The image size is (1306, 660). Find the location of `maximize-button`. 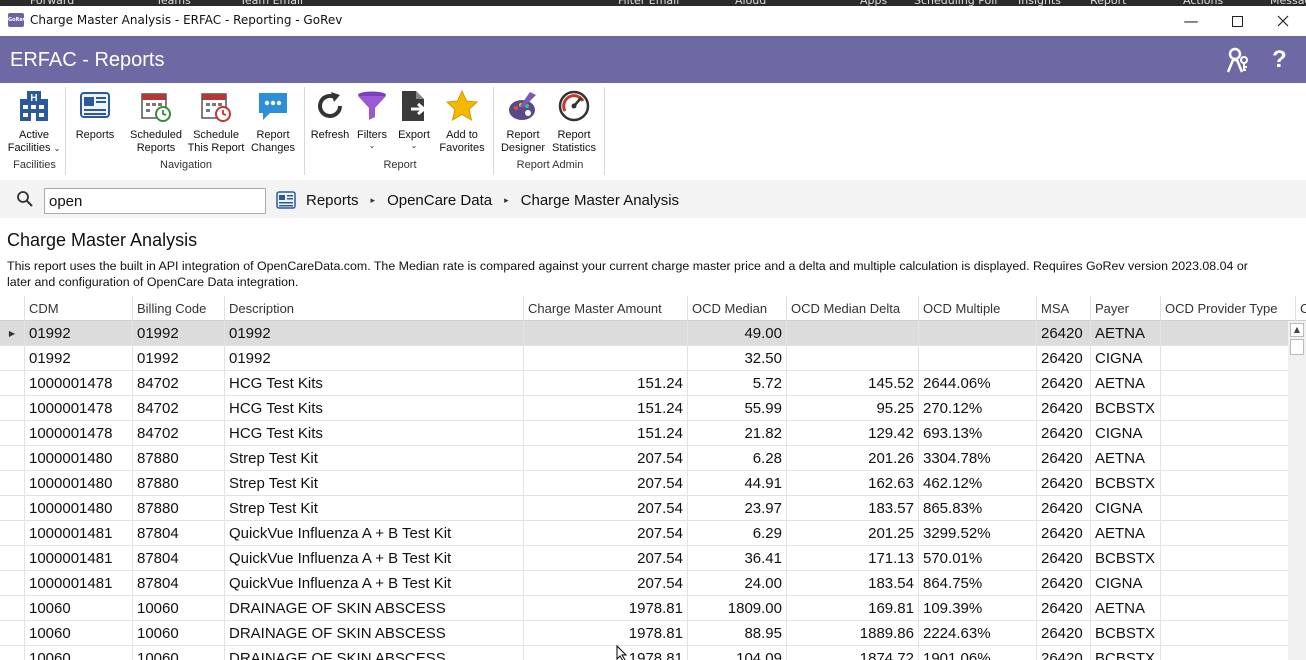

maximize-button is located at coordinates (1237, 21).